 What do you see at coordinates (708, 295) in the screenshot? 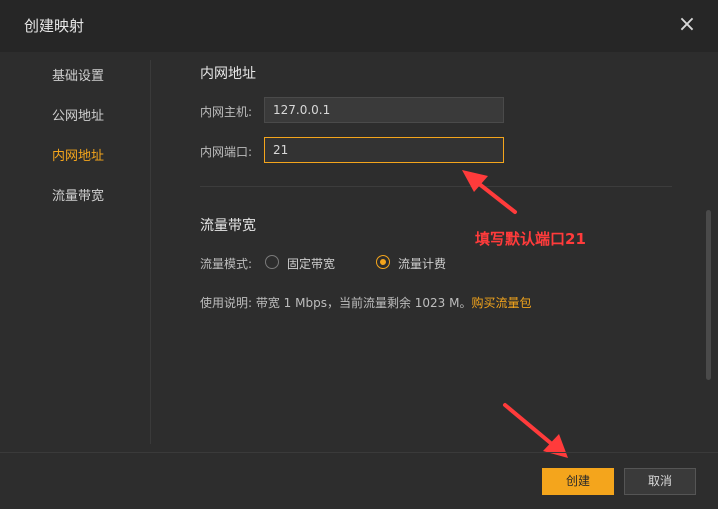
I see `scrollbar` at bounding box center [708, 295].